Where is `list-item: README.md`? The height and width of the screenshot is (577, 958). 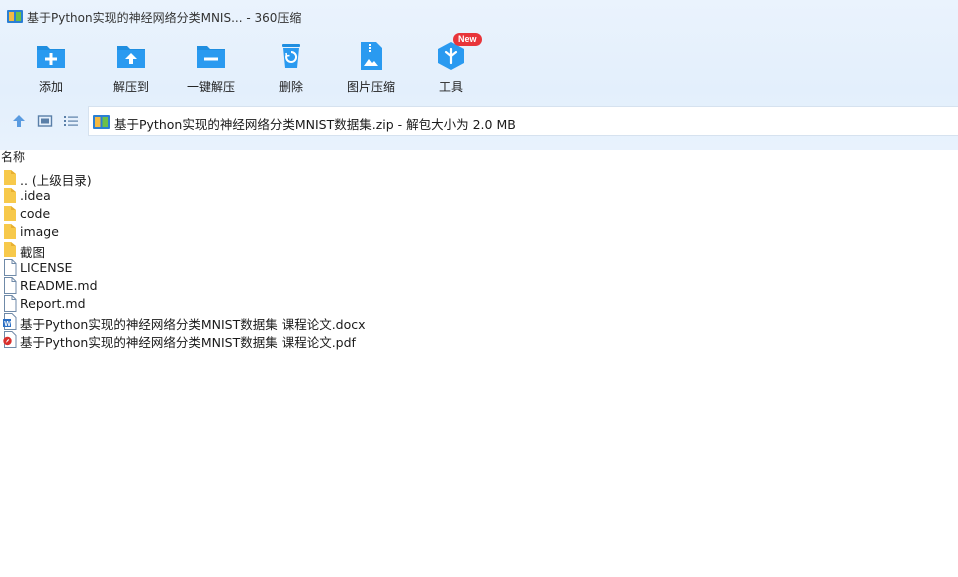 list-item: README.md is located at coordinates (200, 286).